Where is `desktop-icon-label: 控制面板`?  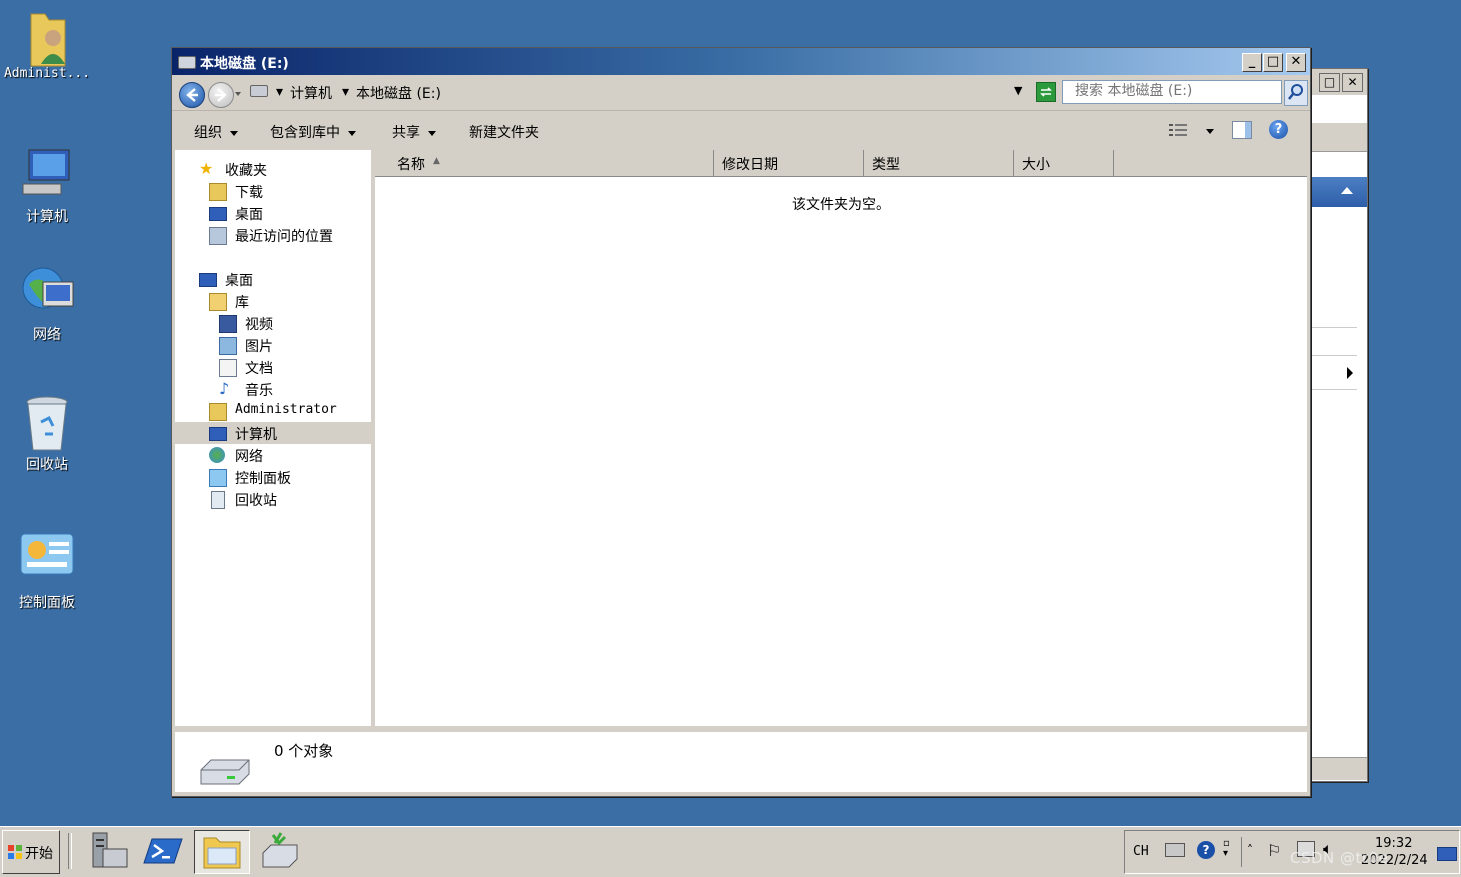
desktop-icon-label: 控制面板 is located at coordinates (47, 603).